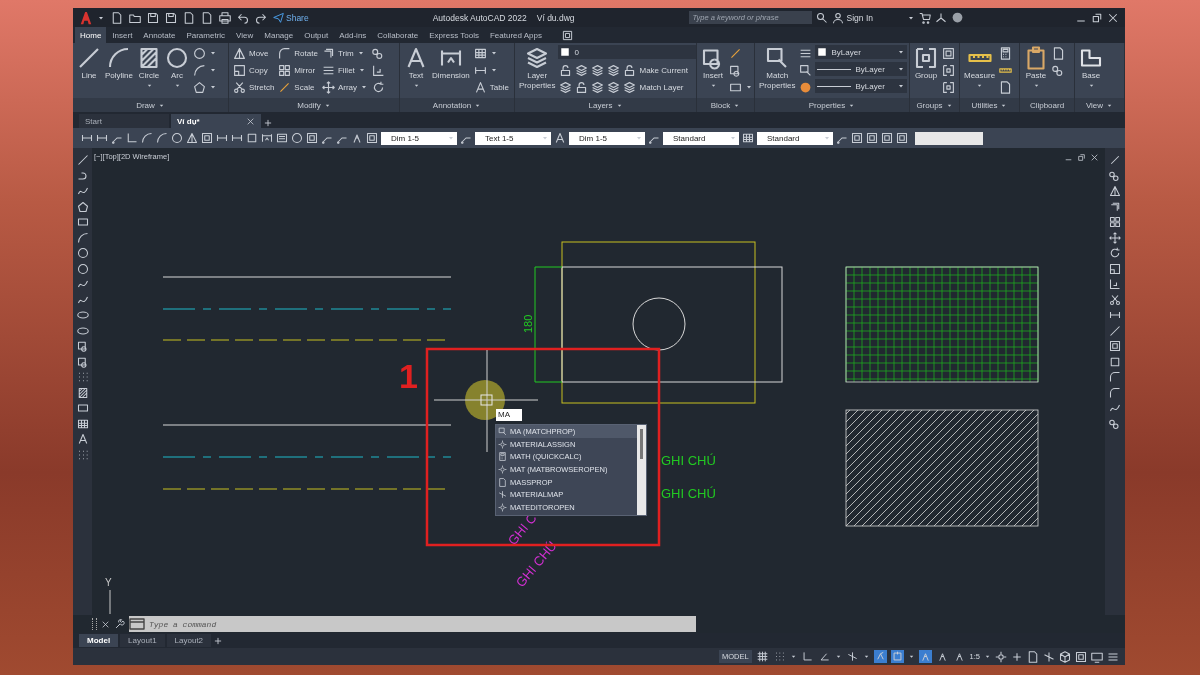  Describe the element at coordinates (827, 105) in the screenshot. I see `panel-title: Properties` at that location.